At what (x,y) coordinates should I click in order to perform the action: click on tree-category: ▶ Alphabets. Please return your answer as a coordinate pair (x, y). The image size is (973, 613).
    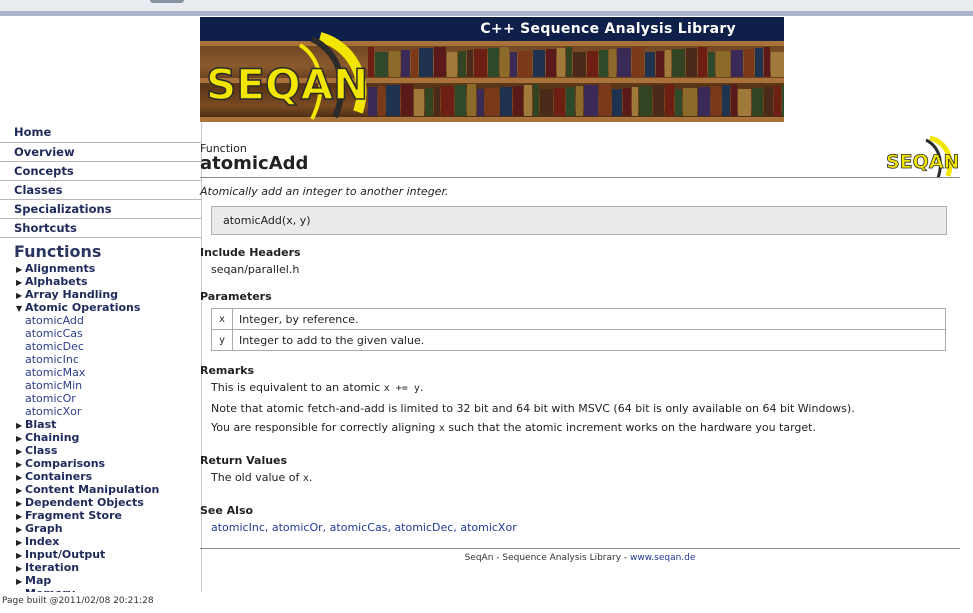
    Looking at the image, I should click on (108, 281).